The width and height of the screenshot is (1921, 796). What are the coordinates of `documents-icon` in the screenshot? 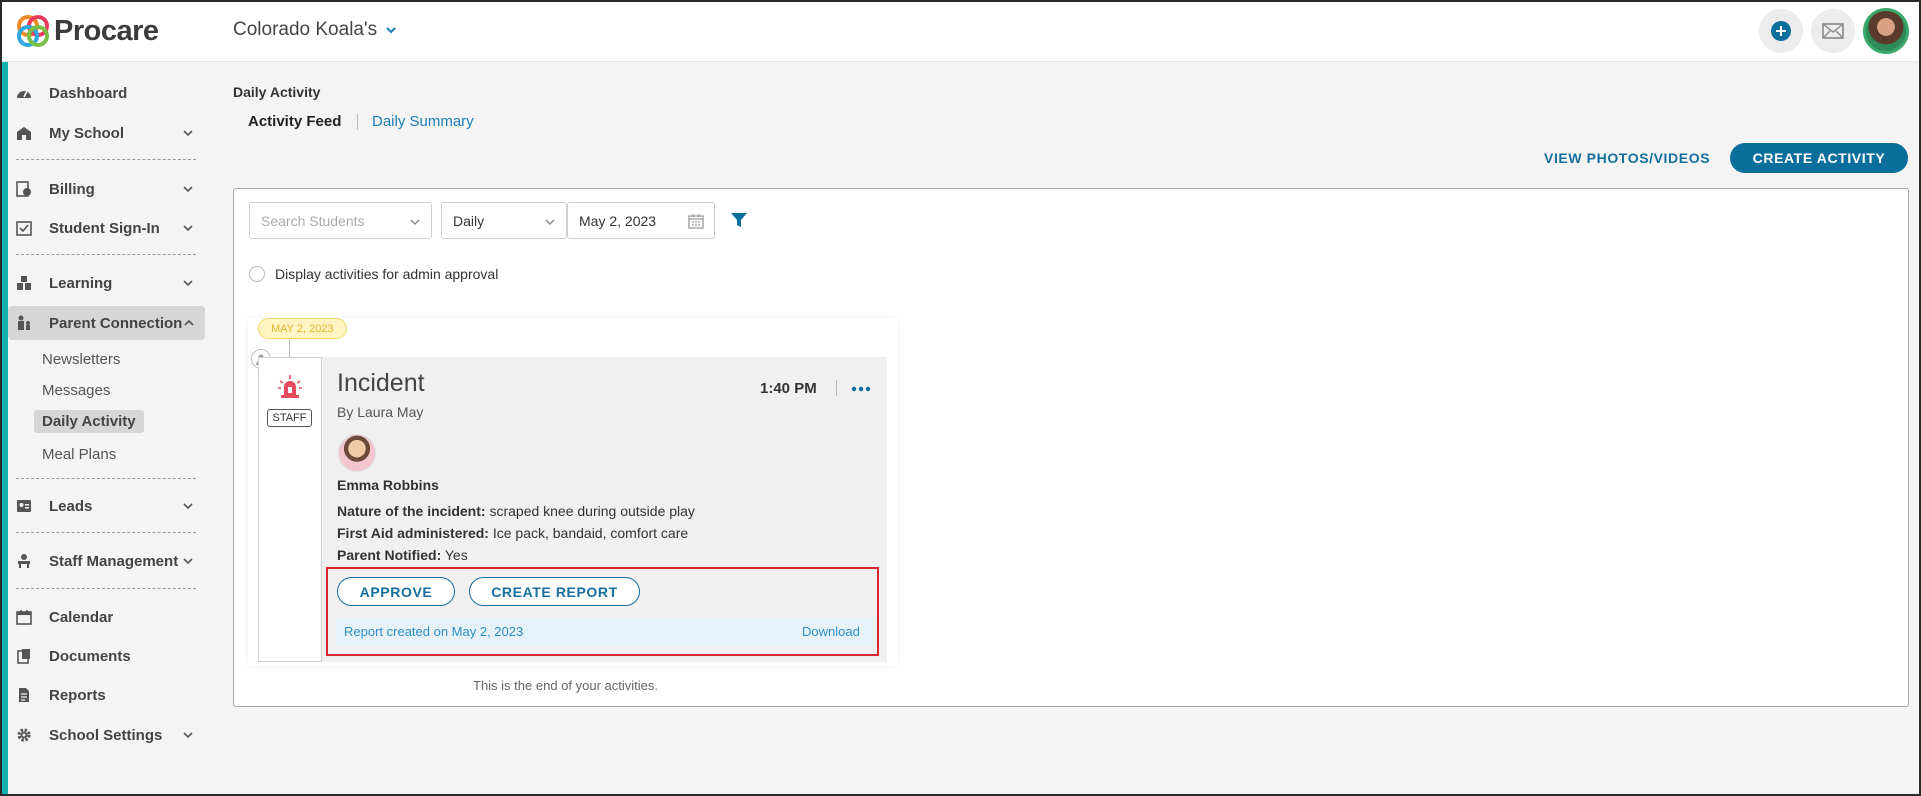 It's located at (24, 656).